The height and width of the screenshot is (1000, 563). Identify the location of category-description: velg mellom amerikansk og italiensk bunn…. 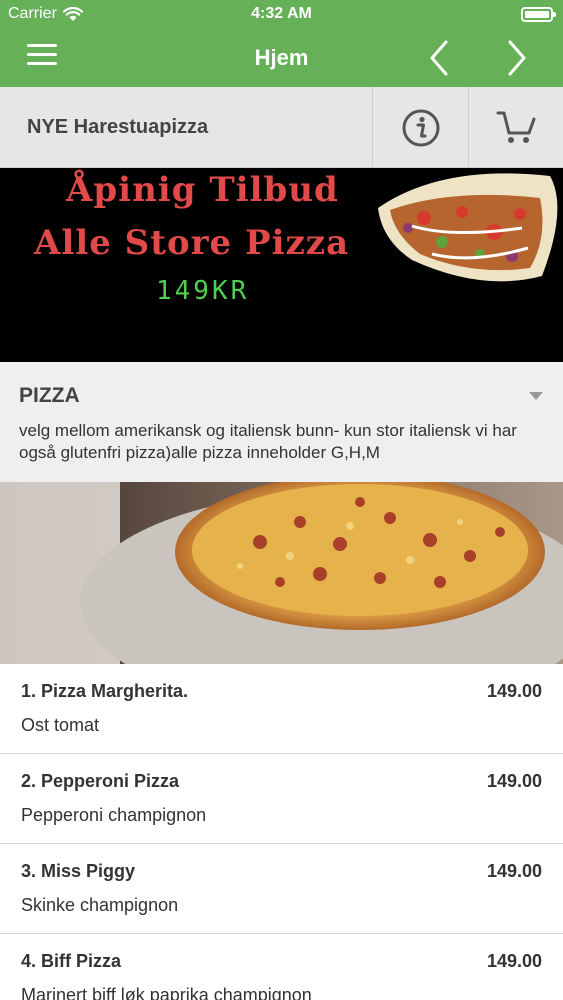
(268, 441).